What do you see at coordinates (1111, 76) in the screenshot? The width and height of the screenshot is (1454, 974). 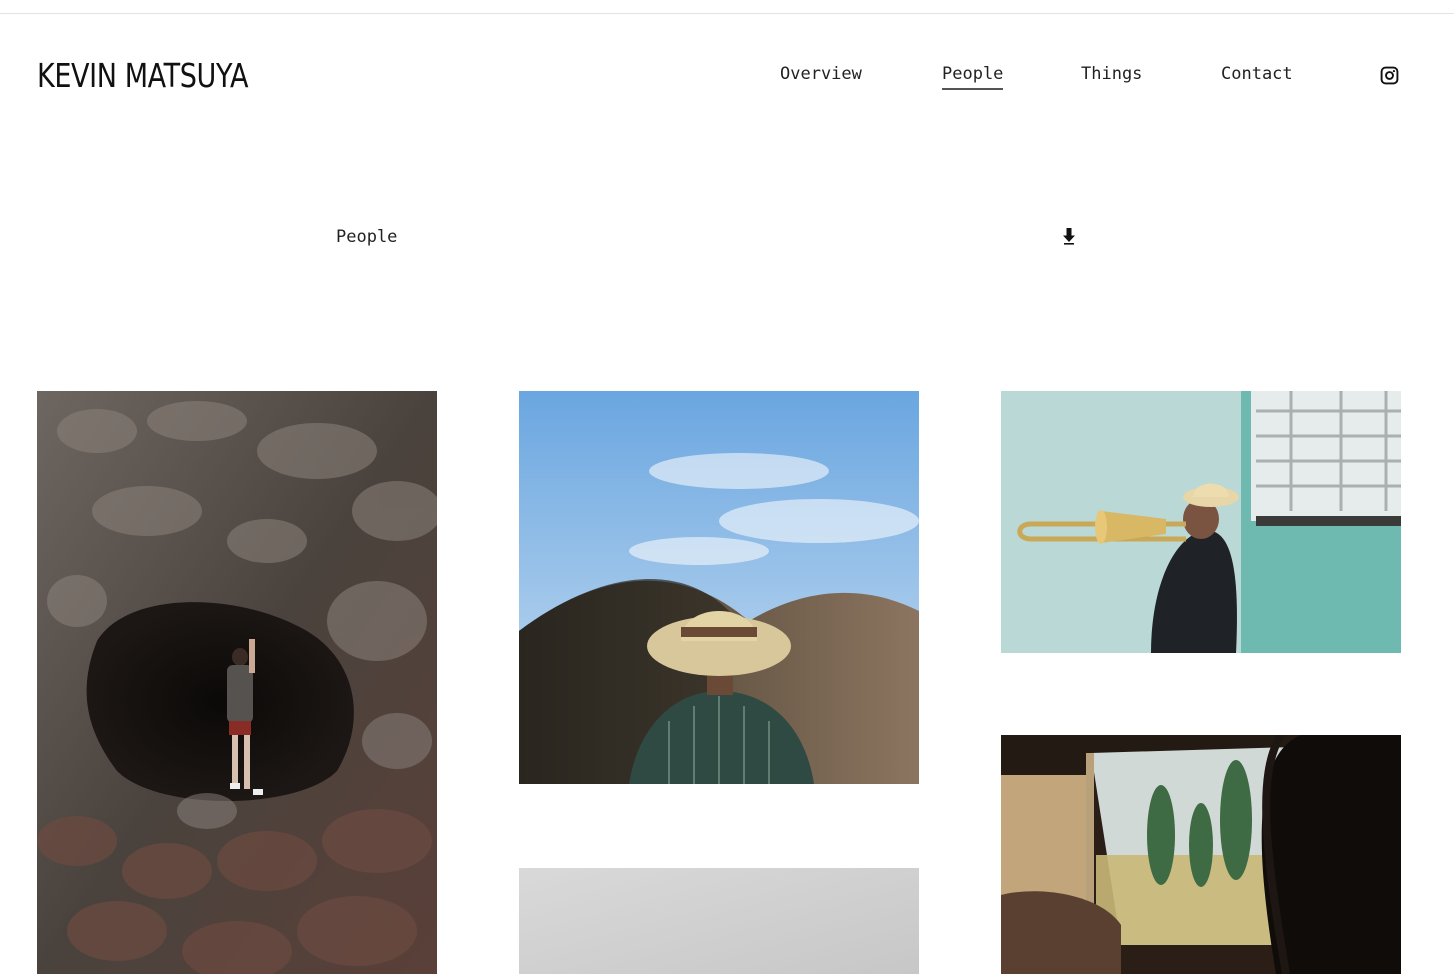 I see `nav-things: Things` at bounding box center [1111, 76].